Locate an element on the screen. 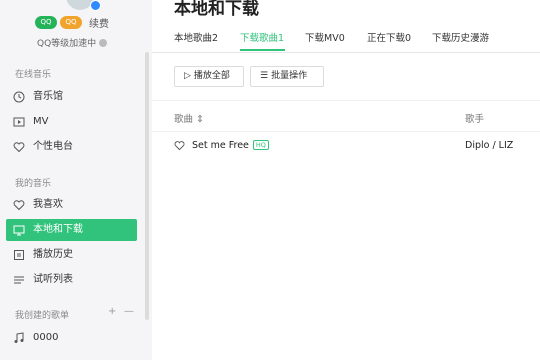 The width and height of the screenshot is (540, 360). collapse-playlists-button: — is located at coordinates (129, 311).